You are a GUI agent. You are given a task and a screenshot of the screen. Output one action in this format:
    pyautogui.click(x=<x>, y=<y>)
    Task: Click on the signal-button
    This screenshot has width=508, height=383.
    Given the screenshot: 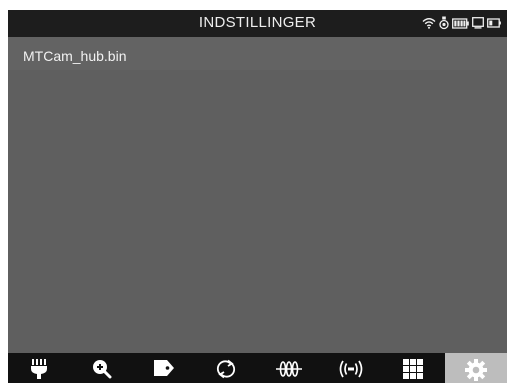 What is the action you would take?
    pyautogui.click(x=351, y=368)
    